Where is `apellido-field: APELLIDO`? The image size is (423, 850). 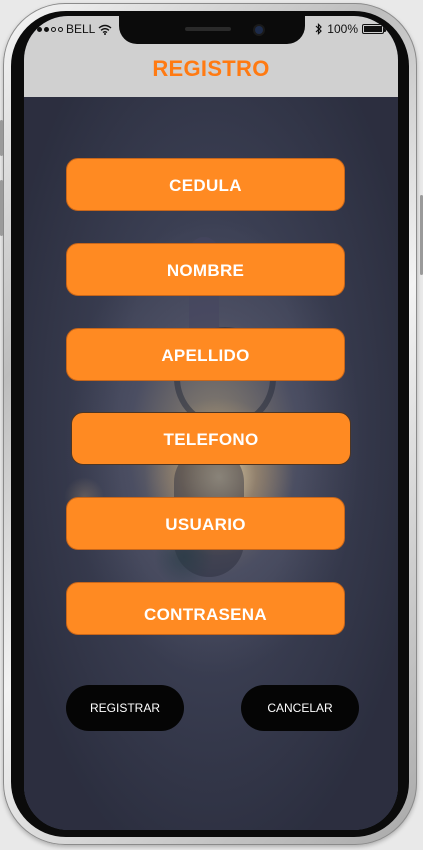 apellido-field: APELLIDO is located at coordinates (205, 354).